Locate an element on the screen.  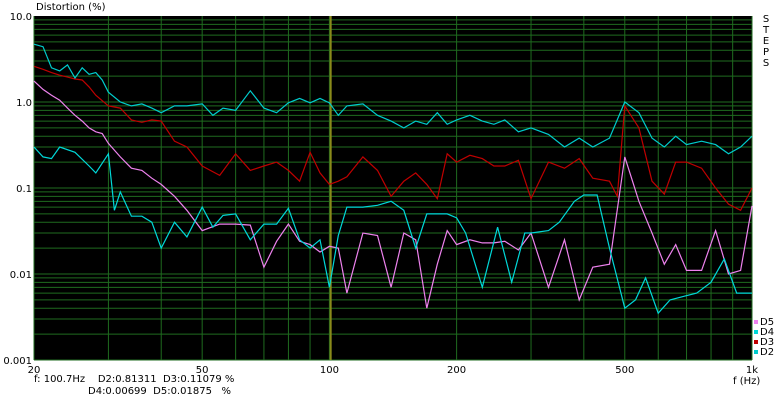
x-tick-label: 1k is located at coordinates (752, 370).